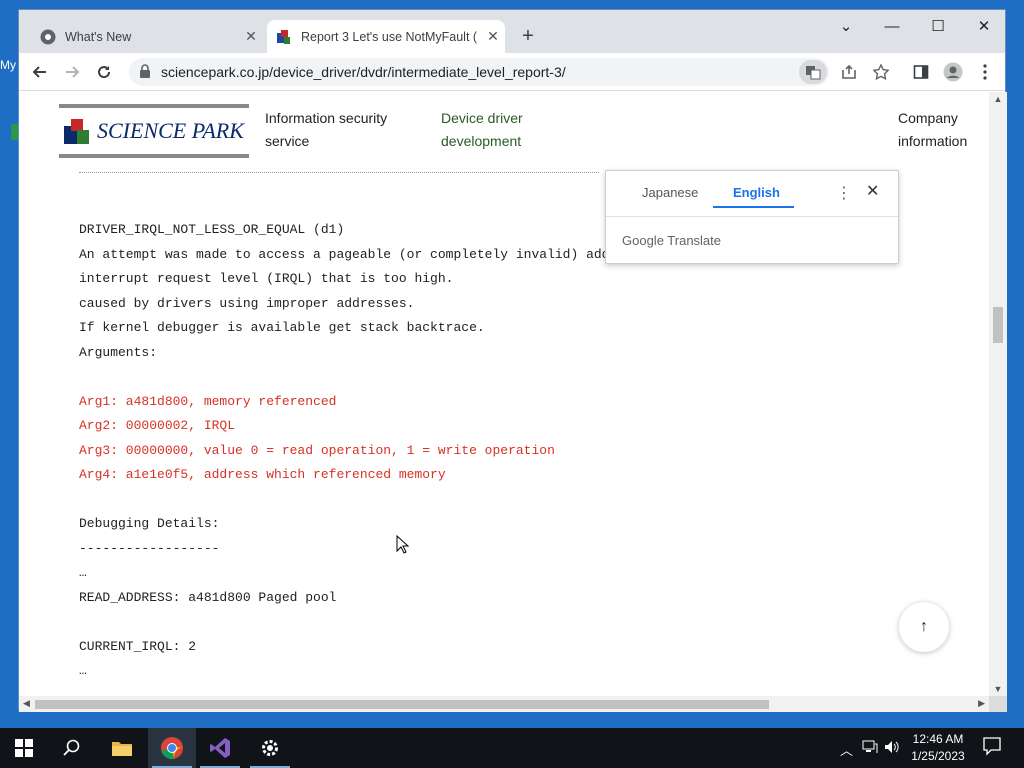  I want to click on volume-icon, so click(892, 748).